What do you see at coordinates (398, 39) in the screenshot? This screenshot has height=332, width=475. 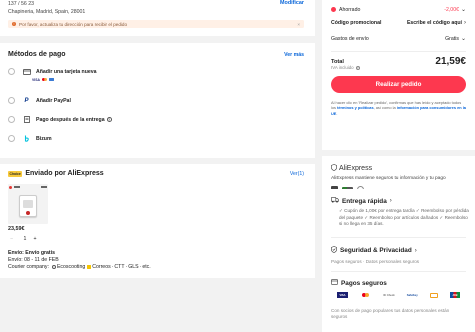 I see `shipping-cost-row: Gastos de envío Gratis ⌄` at bounding box center [398, 39].